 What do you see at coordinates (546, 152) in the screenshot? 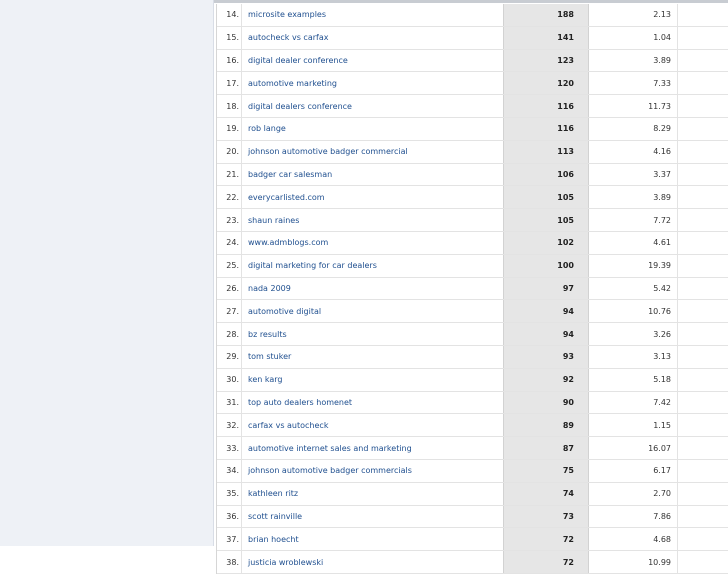
I see `visits-value: 113` at bounding box center [546, 152].